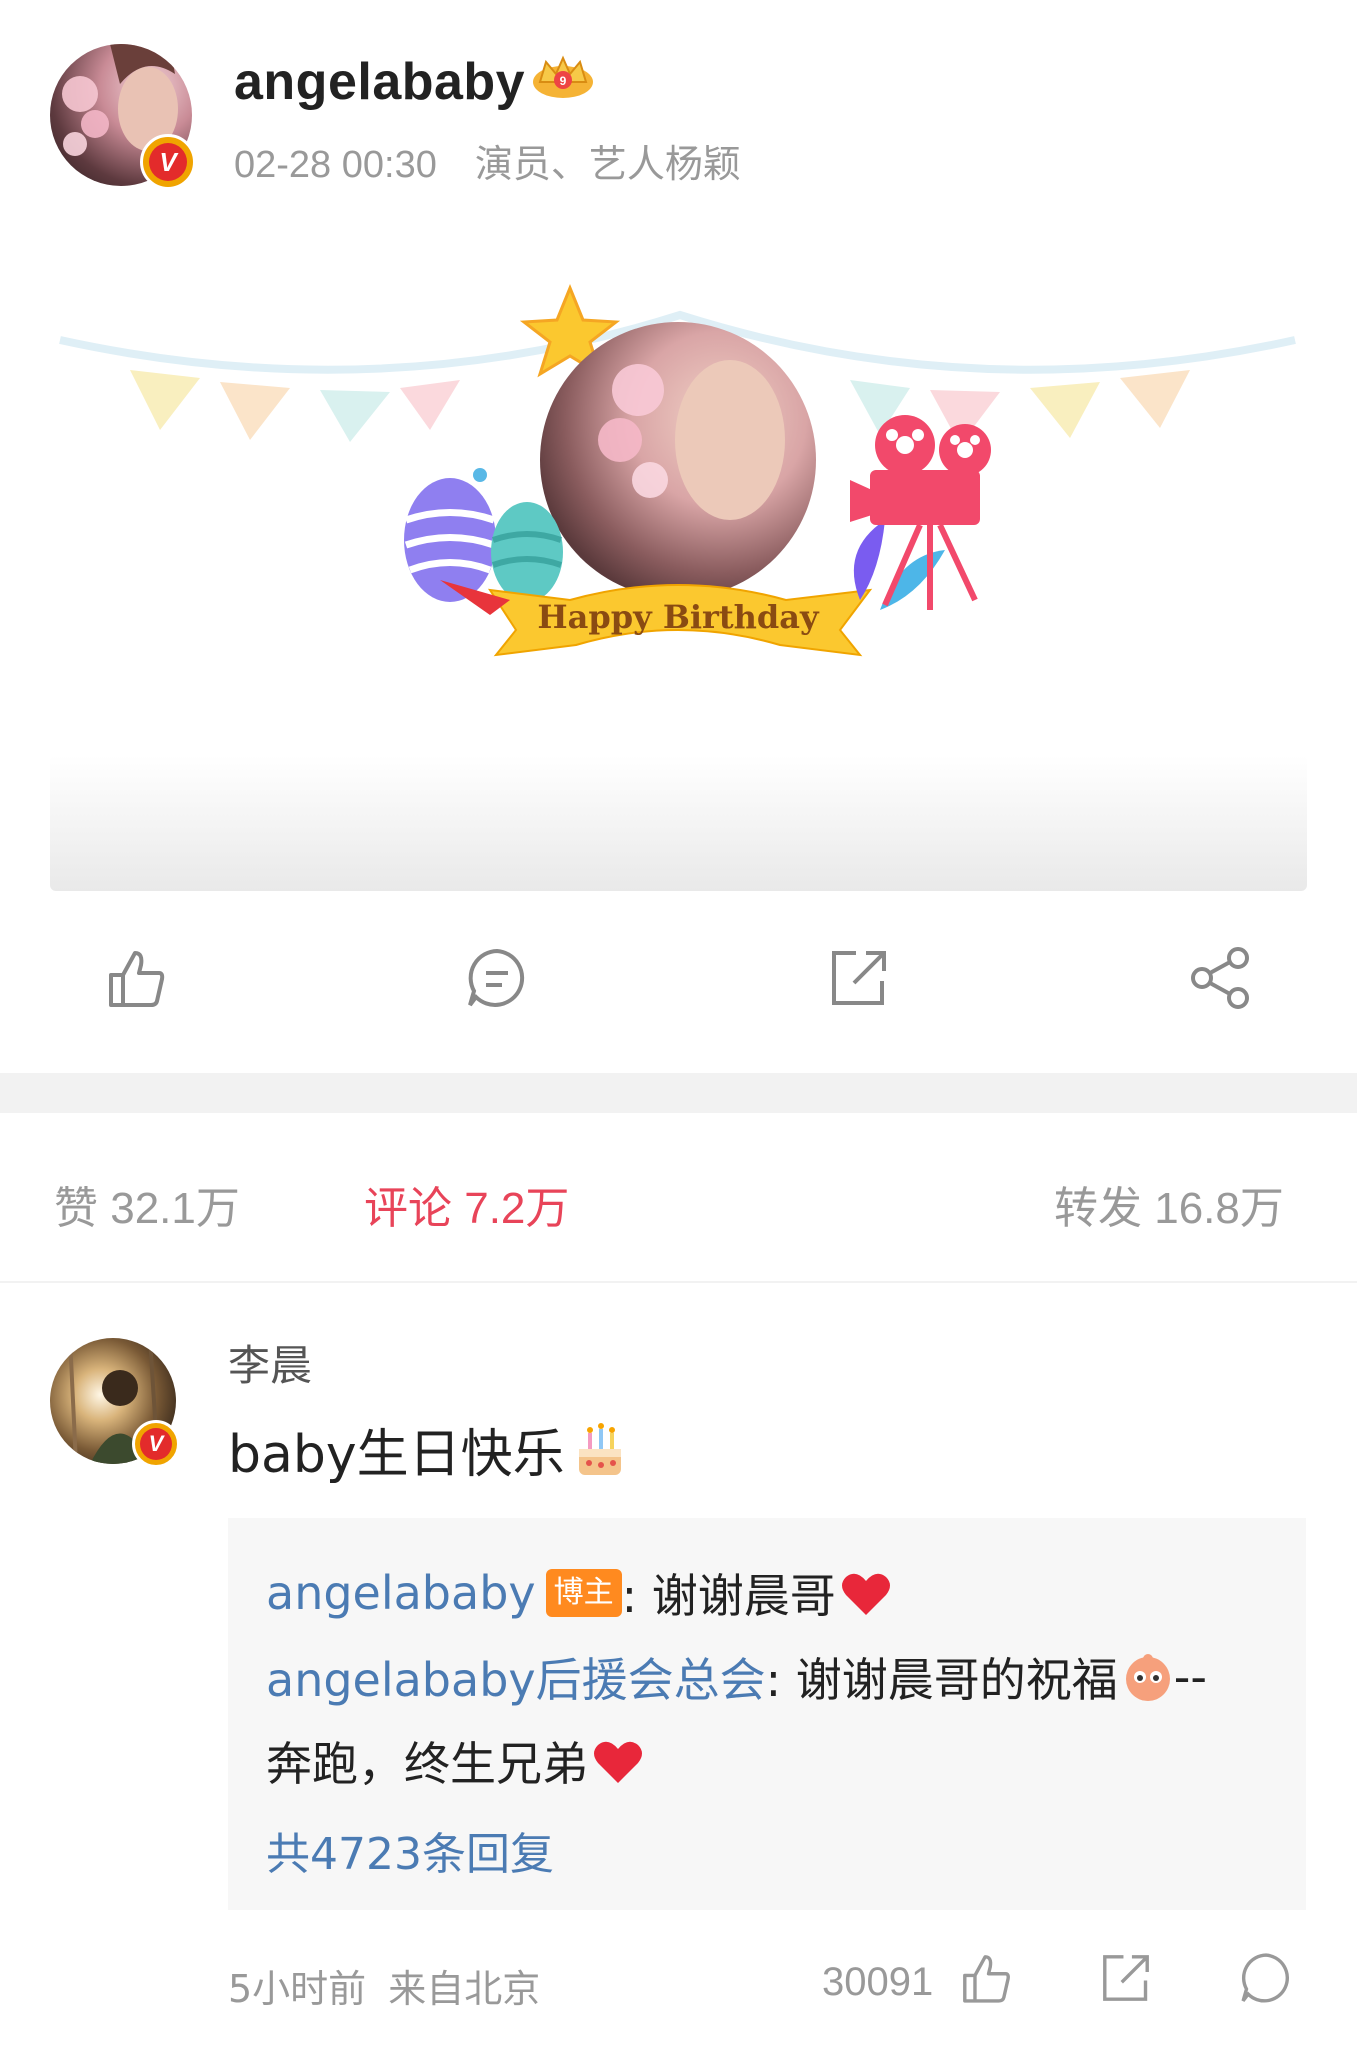  I want to click on author-badge: 博主, so click(583, 1593).